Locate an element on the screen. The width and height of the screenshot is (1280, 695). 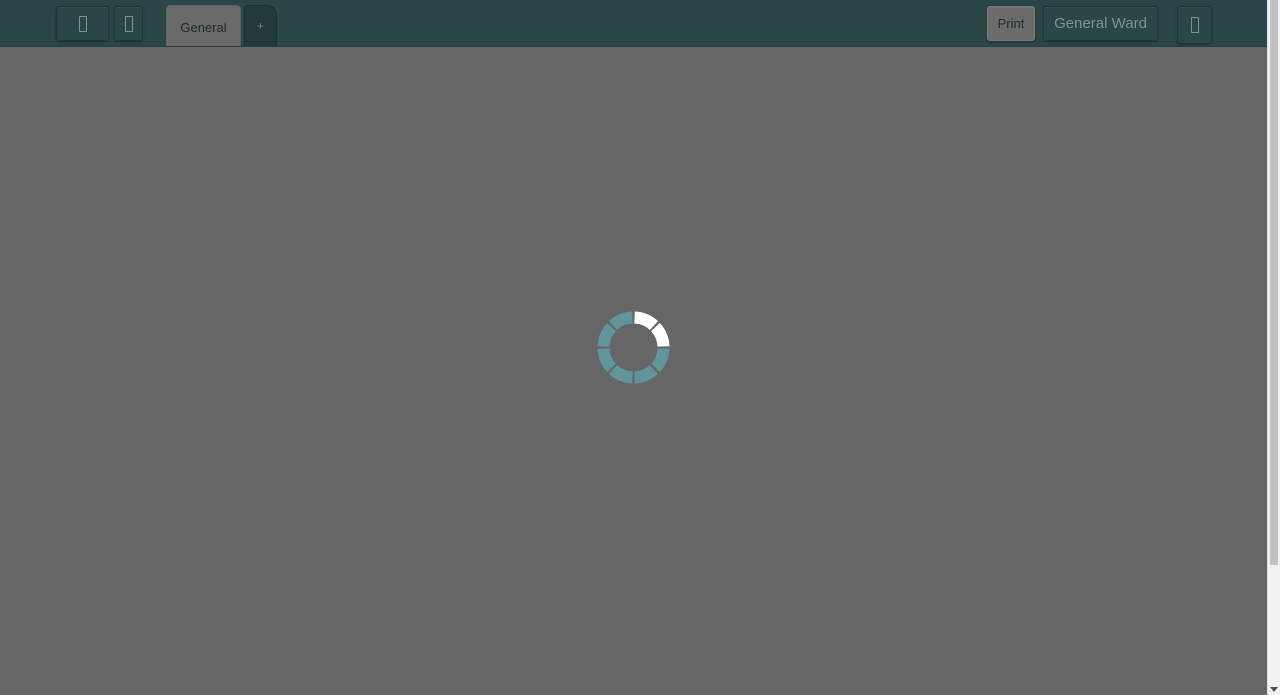
page-button is located at coordinates (128, 23).